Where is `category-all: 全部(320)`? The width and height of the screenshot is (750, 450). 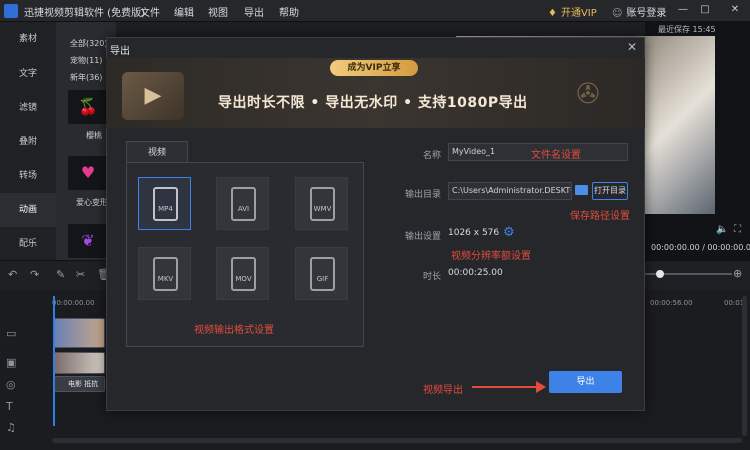
category-all: 全部(320) is located at coordinates (89, 43).